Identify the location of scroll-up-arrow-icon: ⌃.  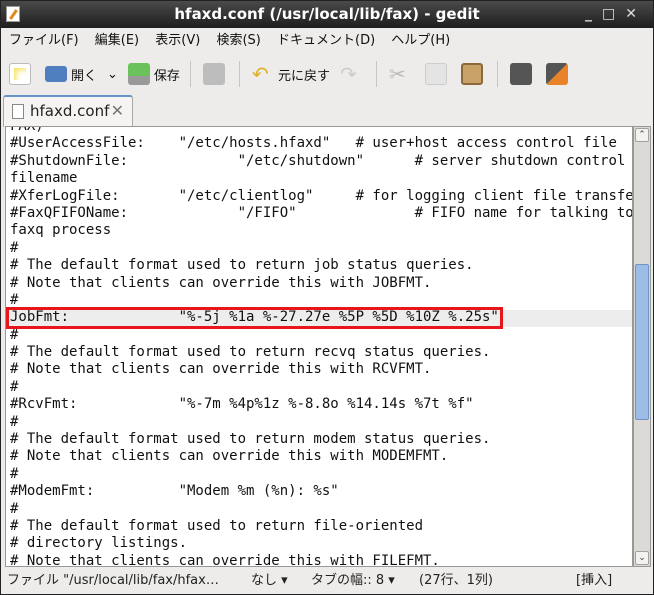
(642, 135).